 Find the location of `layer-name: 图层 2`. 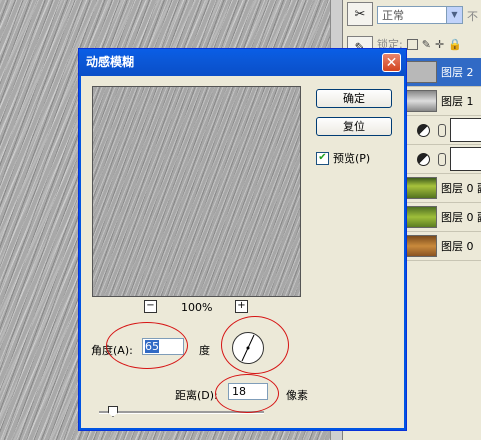

layer-name: 图层 2 is located at coordinates (457, 72).